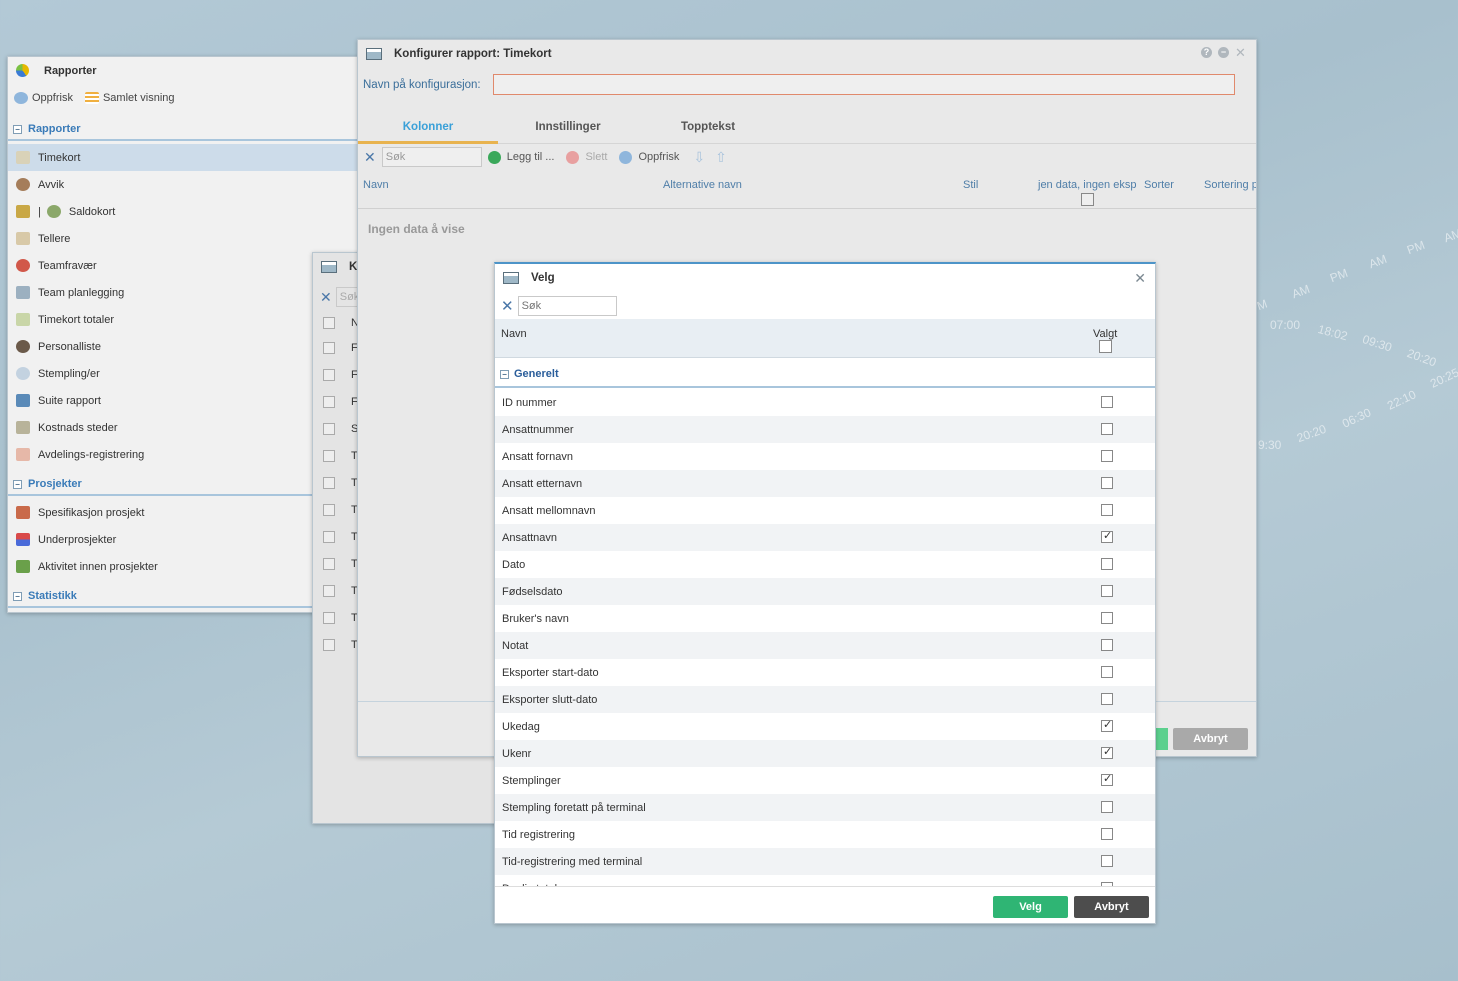 This screenshot has height=981, width=1458. I want to click on list-item: Bruker's navn, so click(825, 618).